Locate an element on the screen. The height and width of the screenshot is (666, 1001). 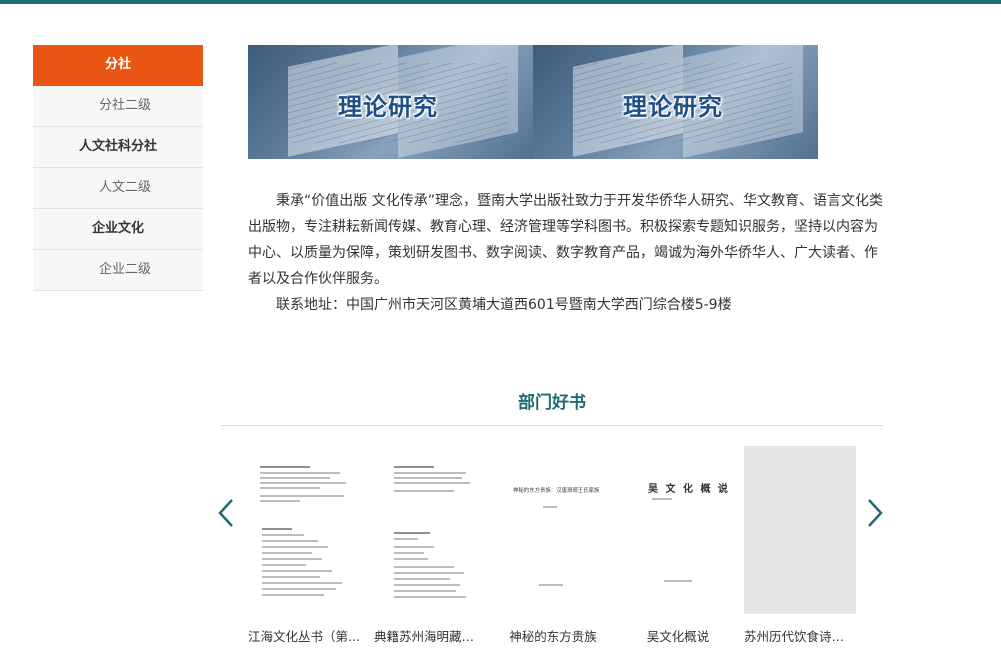
book-item: 苏州历代饮食诗词选 is located at coordinates (800, 545).